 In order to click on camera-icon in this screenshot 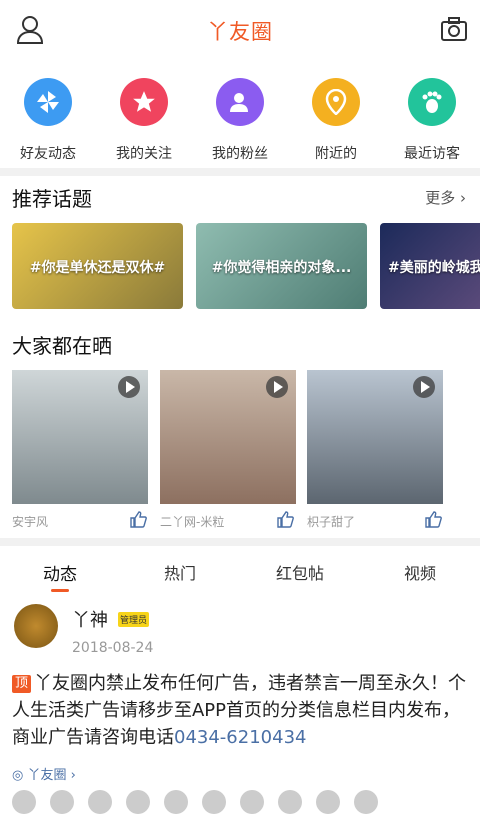, I will do `click(454, 29)`.